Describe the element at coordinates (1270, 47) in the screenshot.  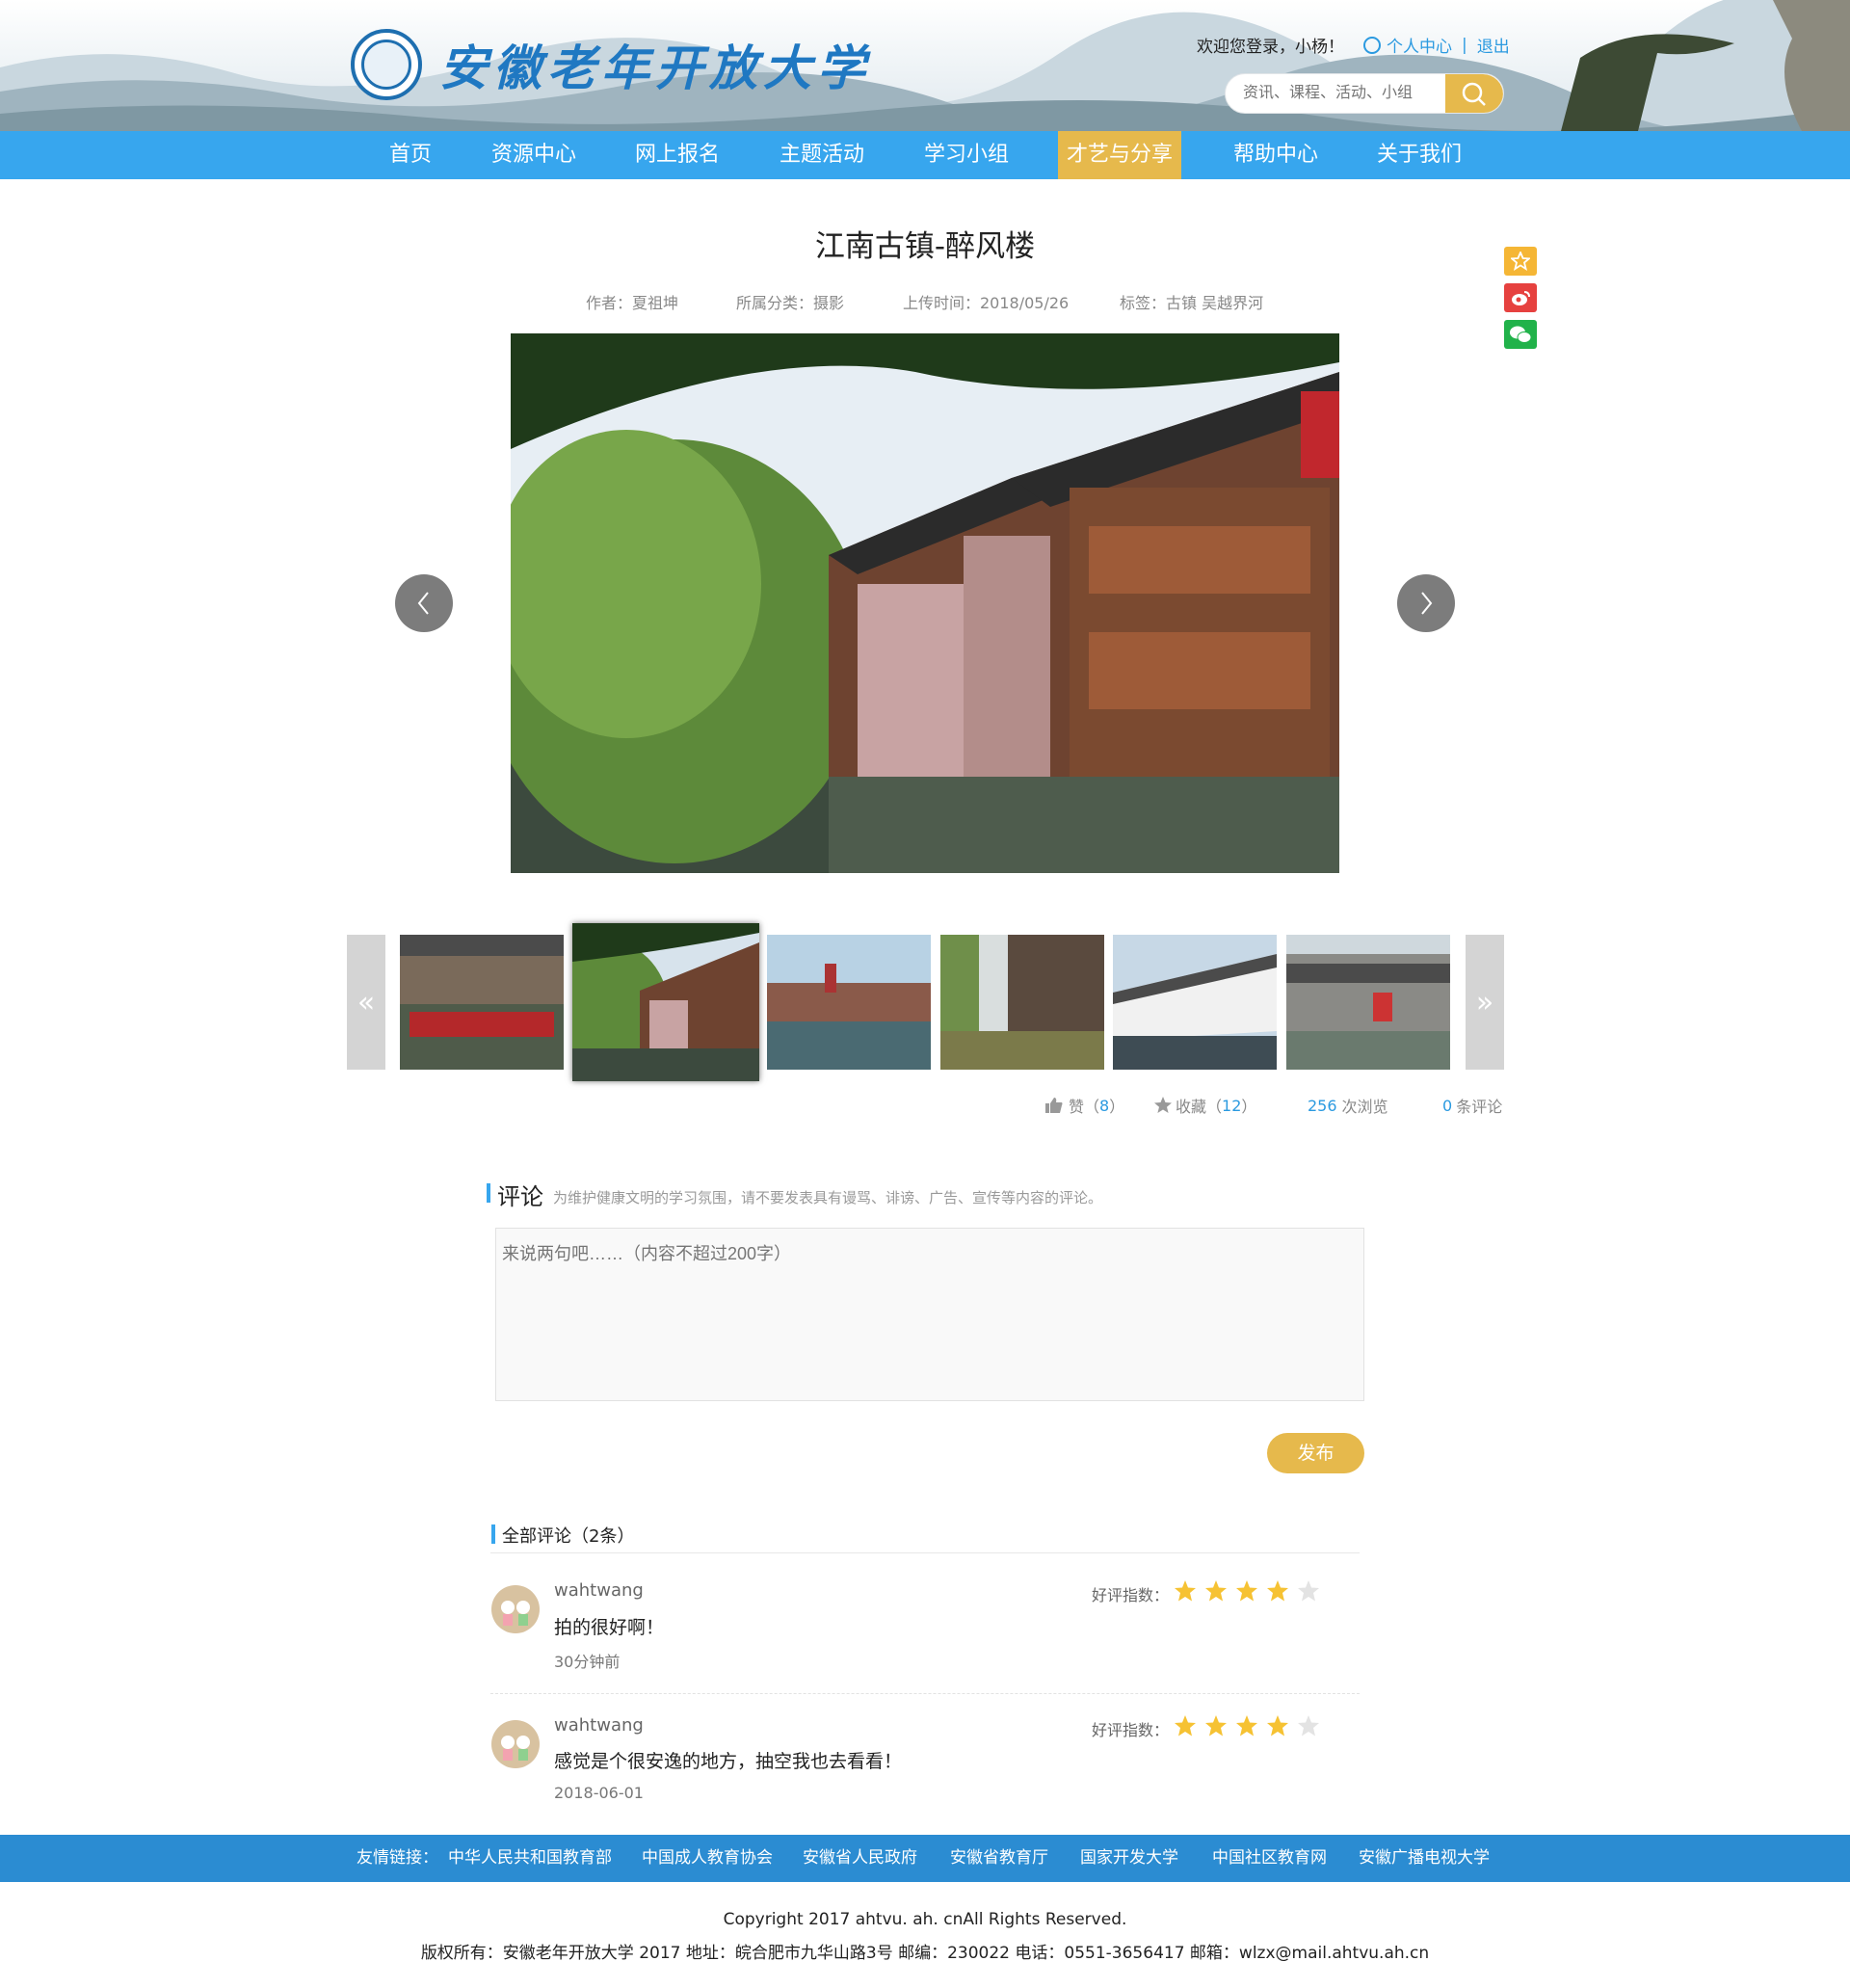
I see `welcome-text: 欢迎您登录，小杨！` at that location.